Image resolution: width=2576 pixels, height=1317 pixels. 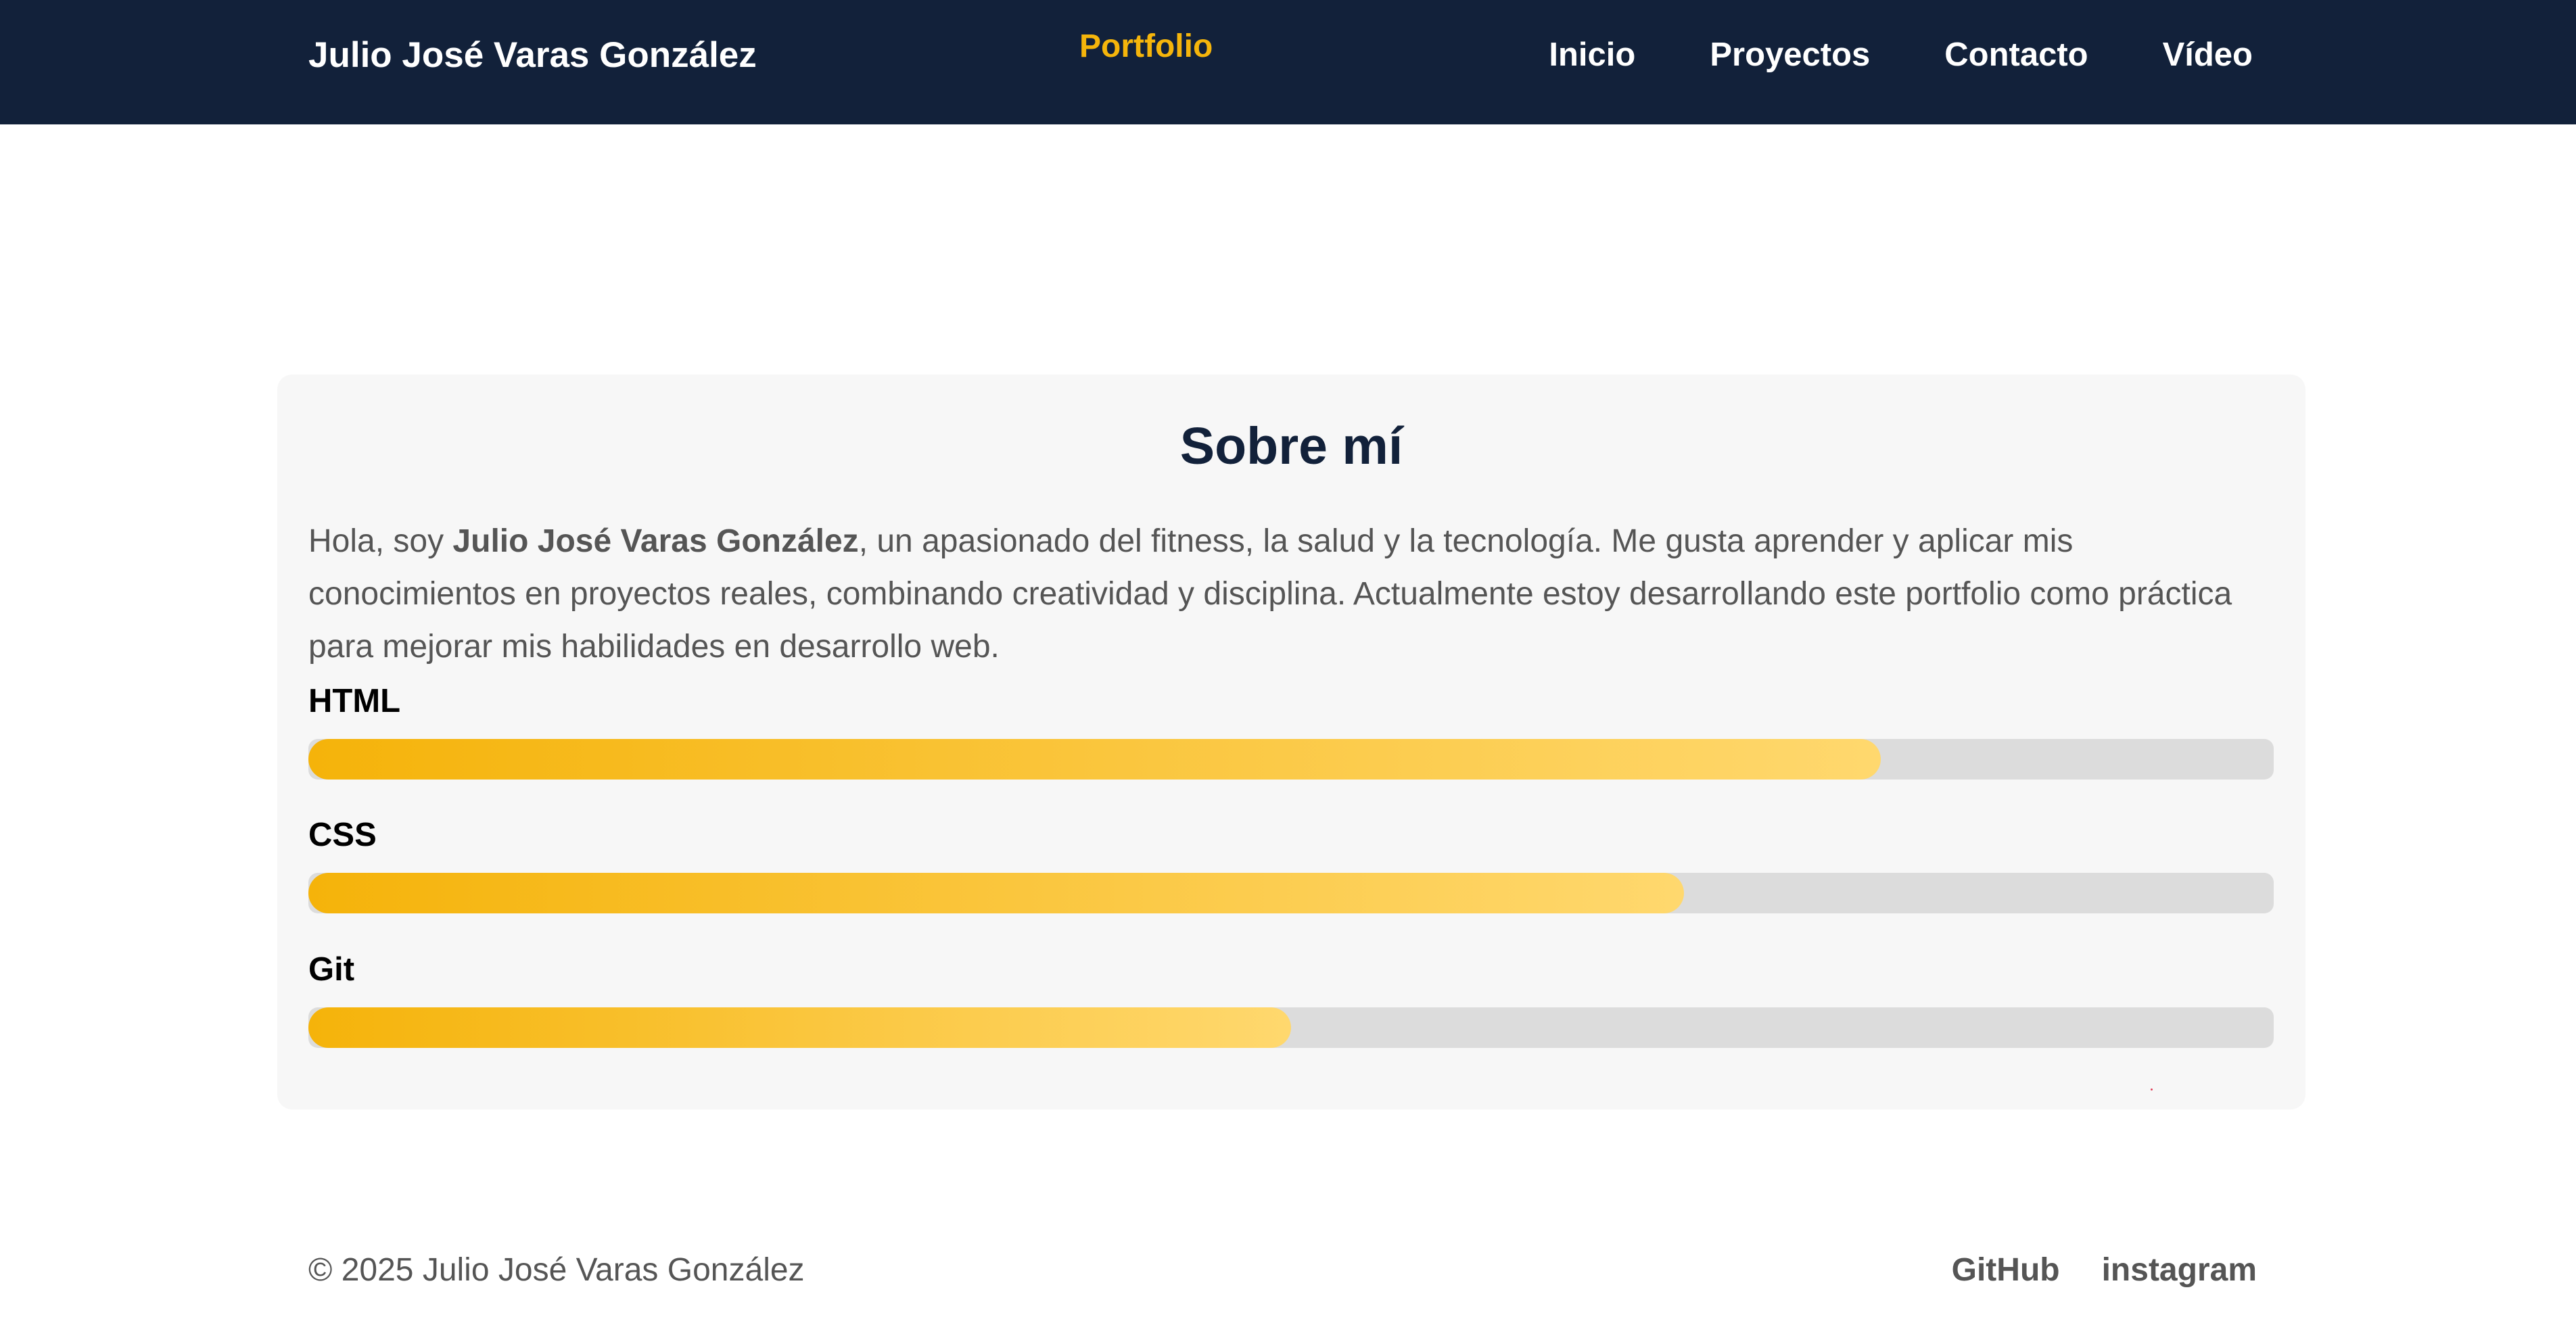 I want to click on about-title: Sobre mí, so click(x=1291, y=446).